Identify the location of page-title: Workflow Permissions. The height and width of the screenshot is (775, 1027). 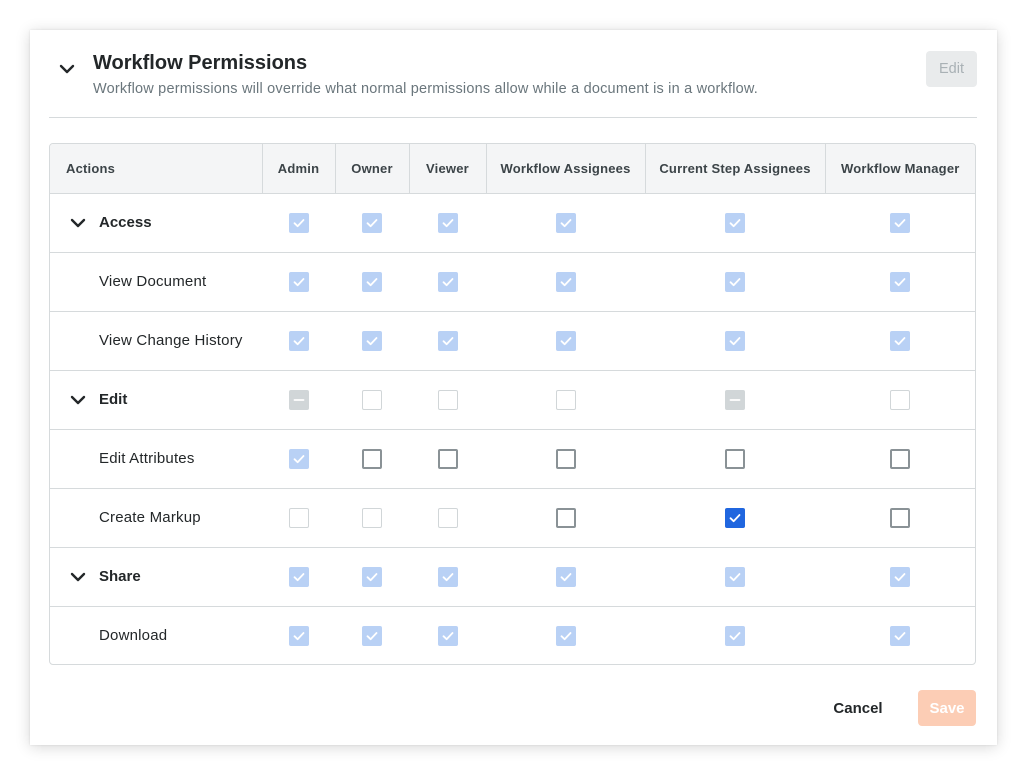
(200, 63).